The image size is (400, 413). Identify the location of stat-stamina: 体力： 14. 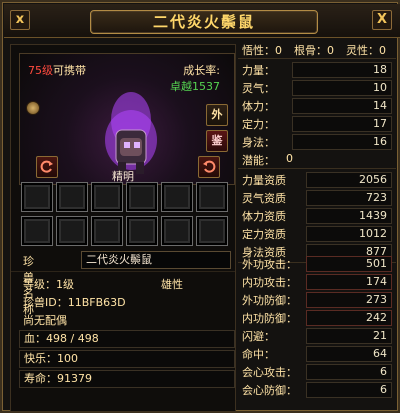
(317, 106).